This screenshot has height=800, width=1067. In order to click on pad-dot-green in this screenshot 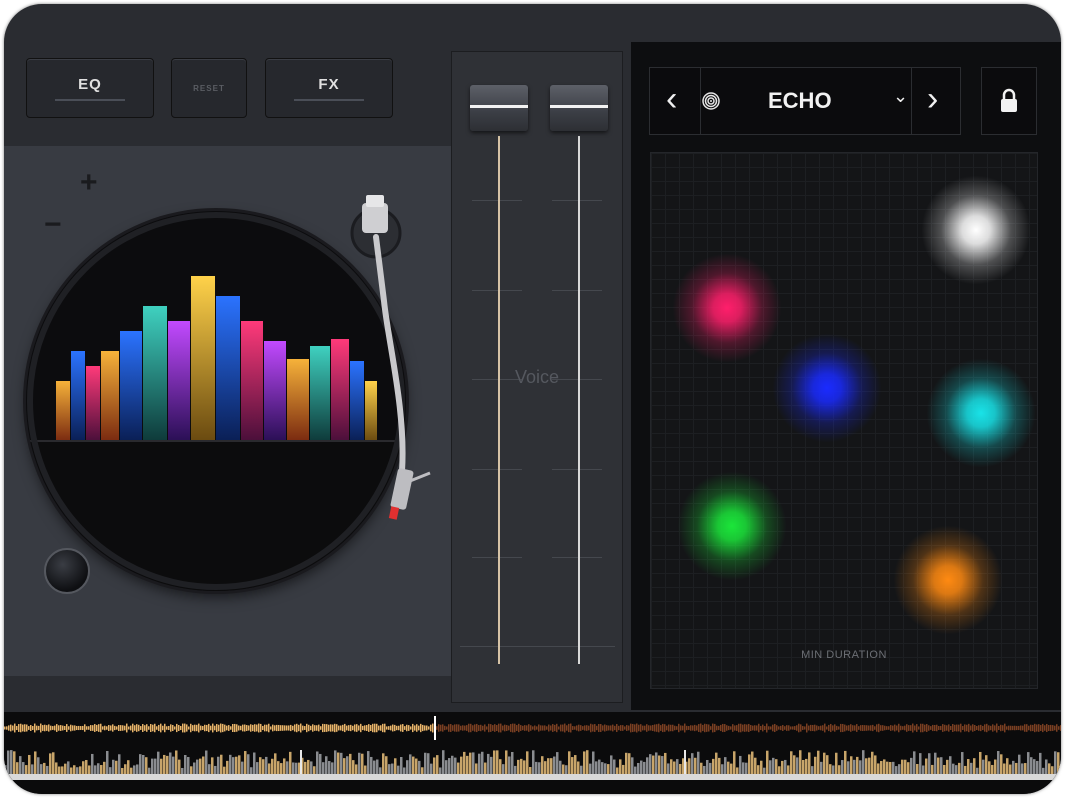, I will do `click(732, 526)`.